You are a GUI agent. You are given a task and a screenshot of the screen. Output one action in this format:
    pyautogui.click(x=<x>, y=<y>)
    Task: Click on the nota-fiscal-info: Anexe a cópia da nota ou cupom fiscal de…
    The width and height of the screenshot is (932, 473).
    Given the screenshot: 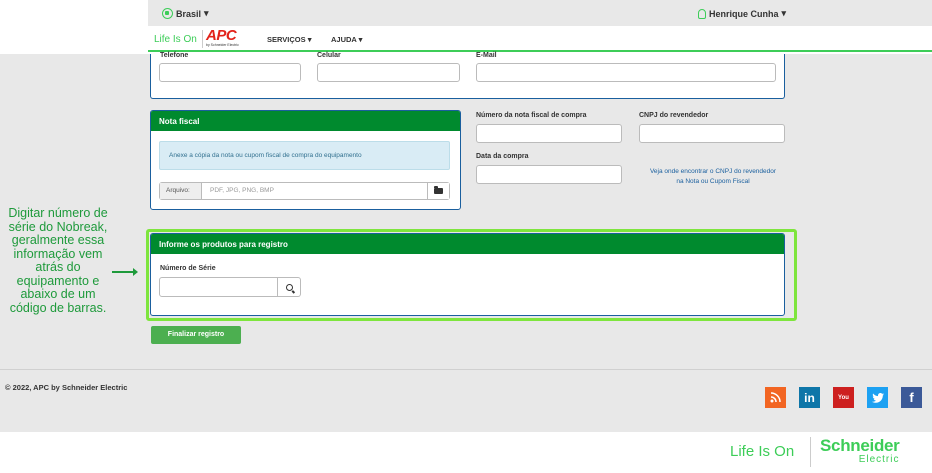 What is the action you would take?
    pyautogui.click(x=304, y=155)
    